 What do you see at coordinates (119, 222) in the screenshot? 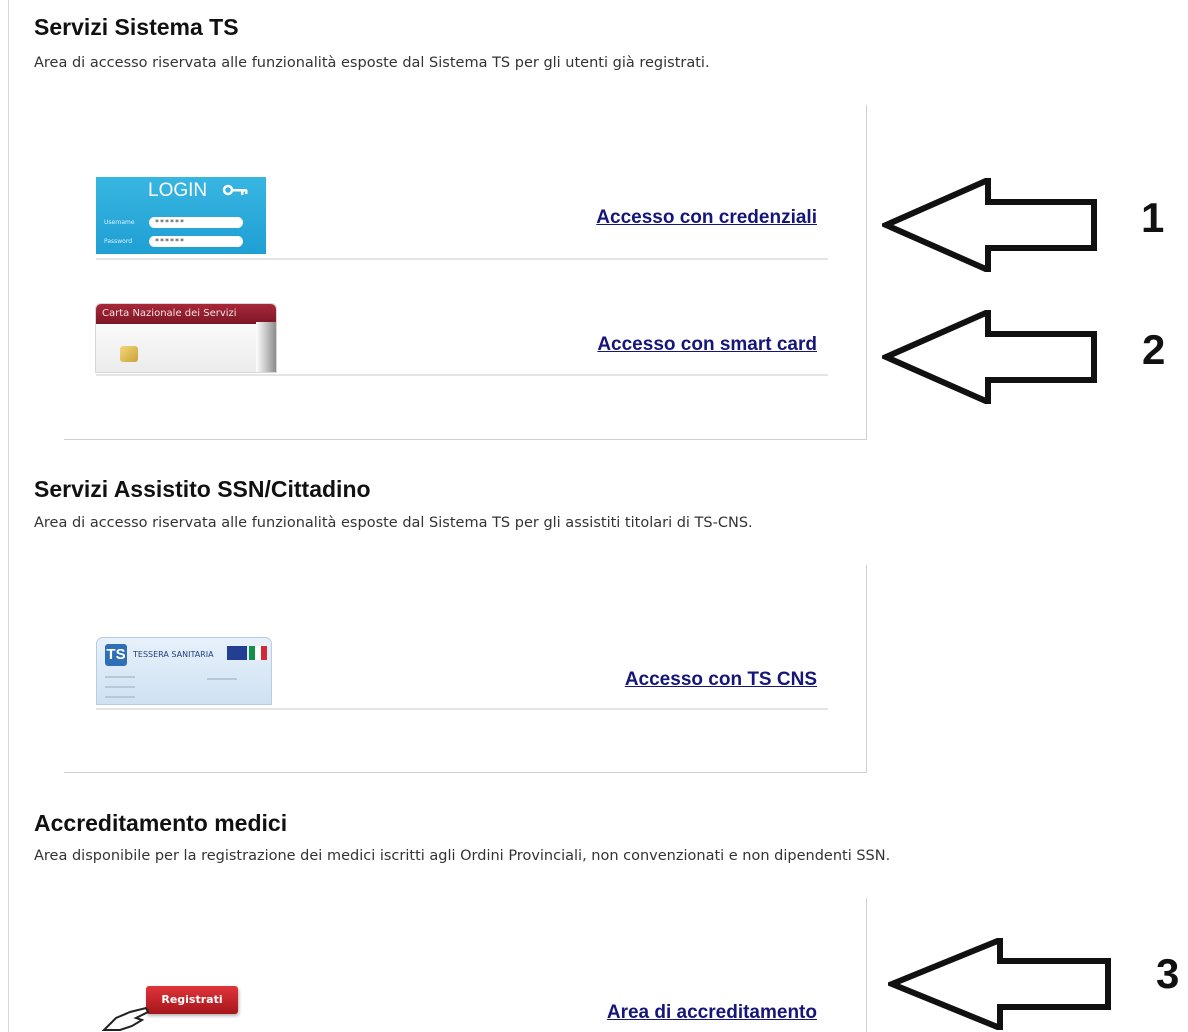
I see `username-label: Username` at bounding box center [119, 222].